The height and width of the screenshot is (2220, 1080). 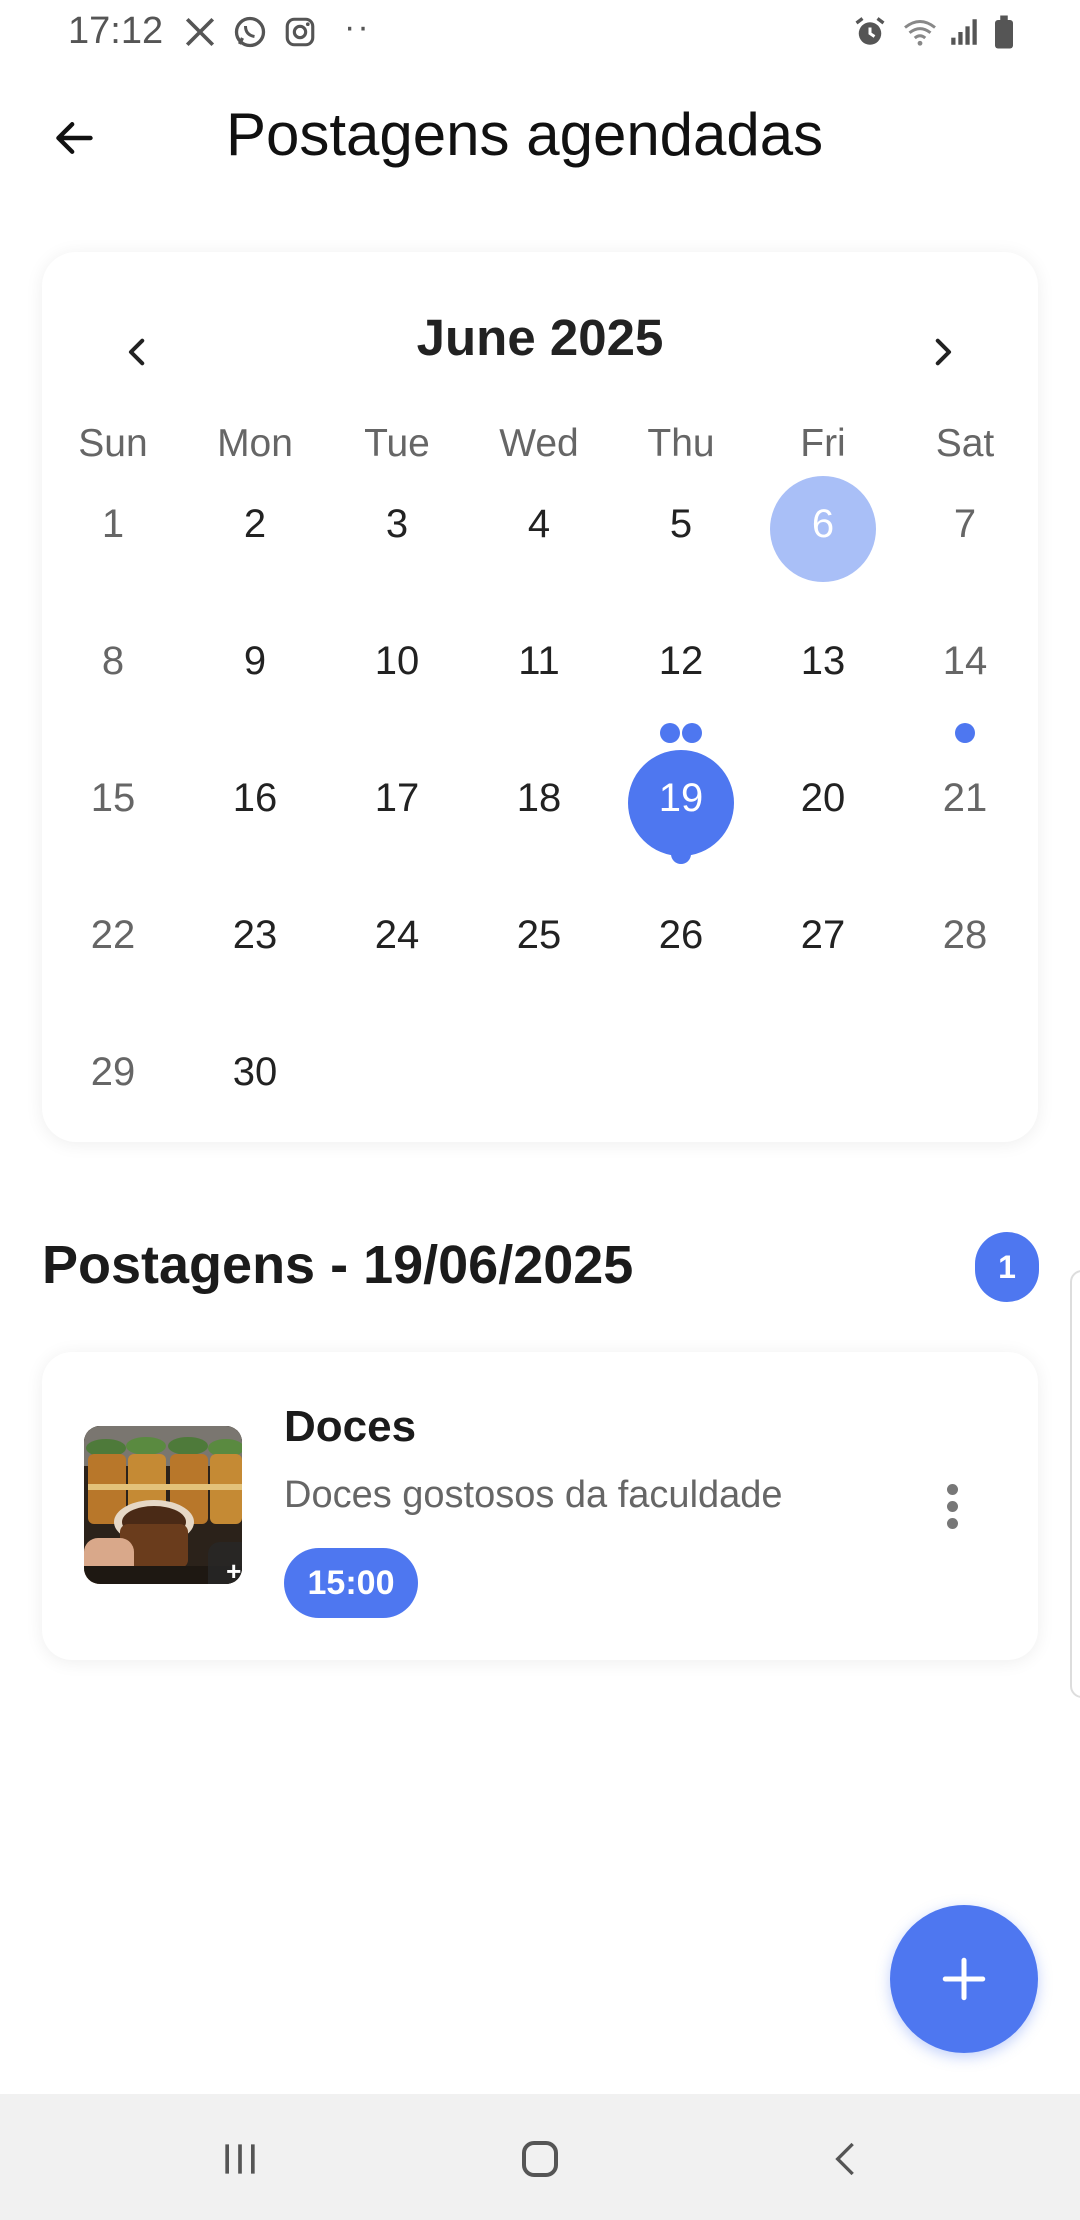 I want to click on calendar-day: 6, so click(x=823, y=529).